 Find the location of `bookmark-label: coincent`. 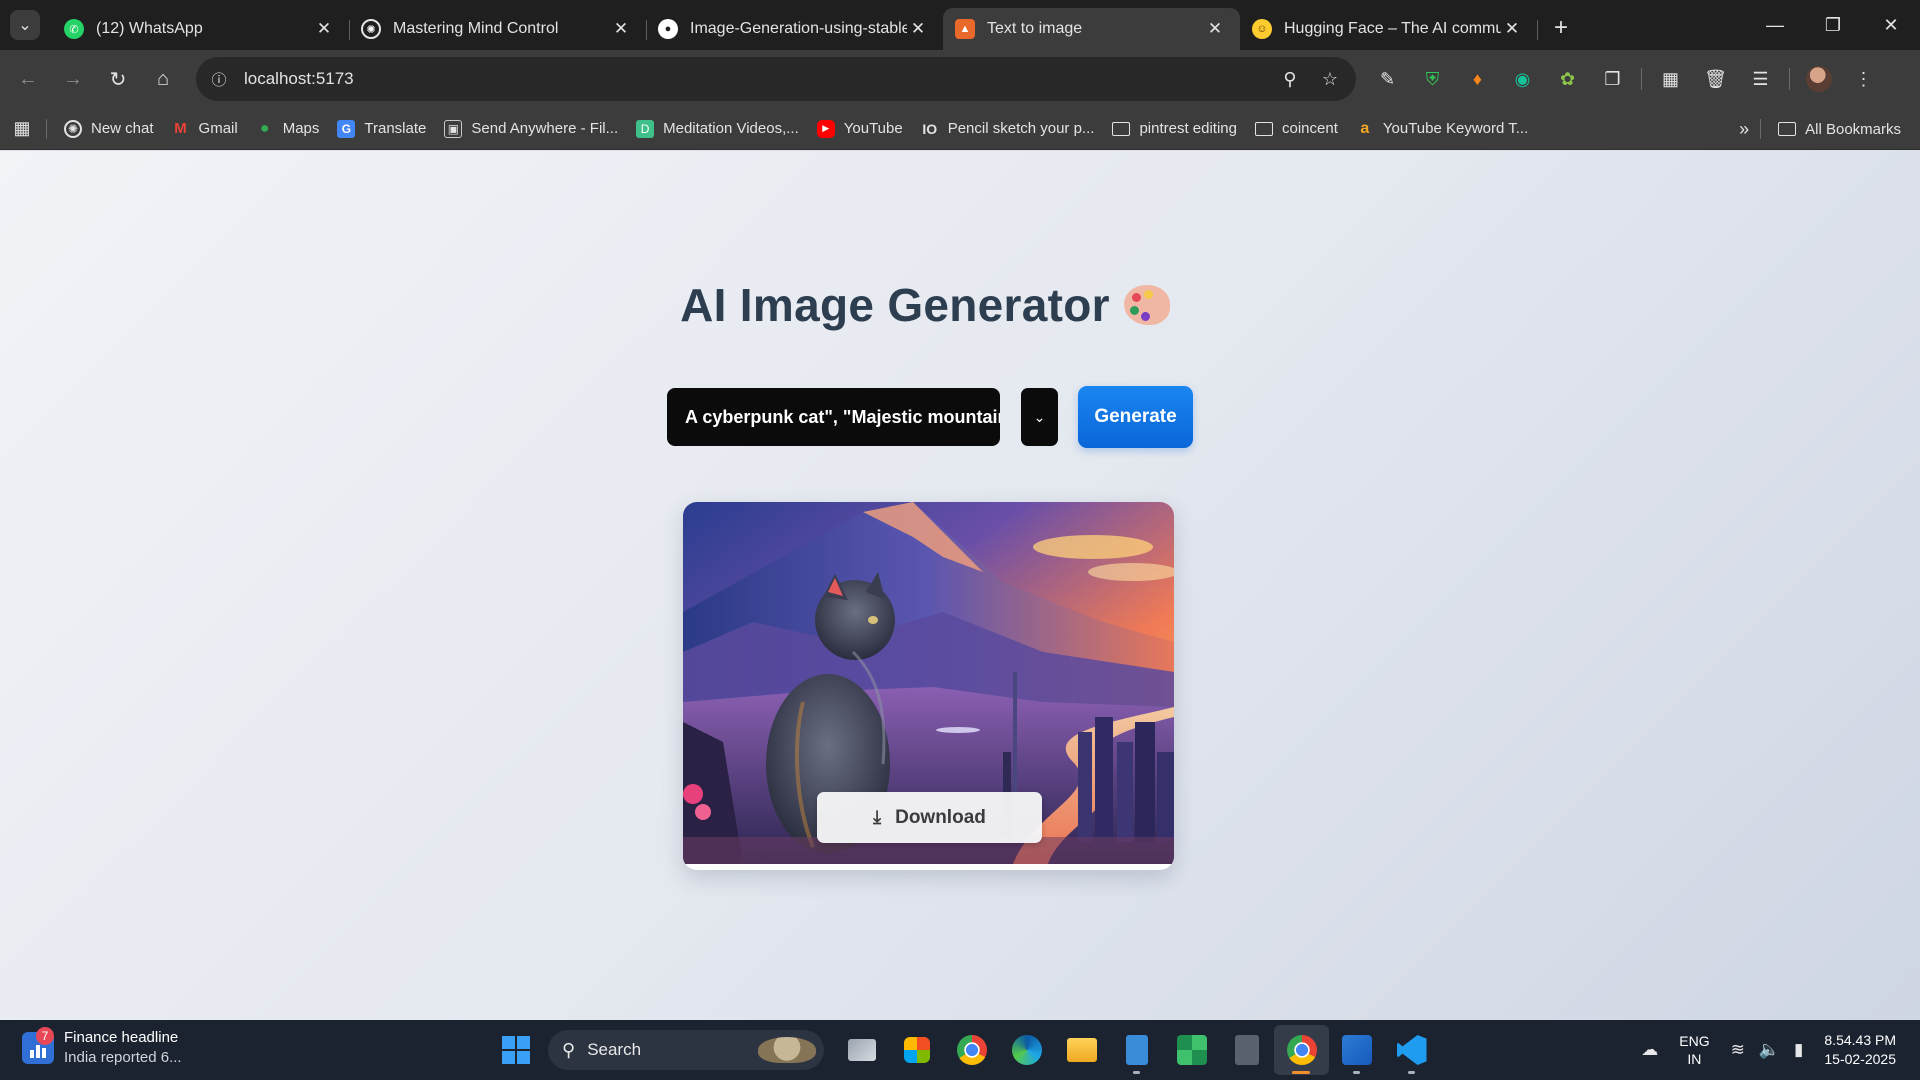

bookmark-label: coincent is located at coordinates (1310, 128).